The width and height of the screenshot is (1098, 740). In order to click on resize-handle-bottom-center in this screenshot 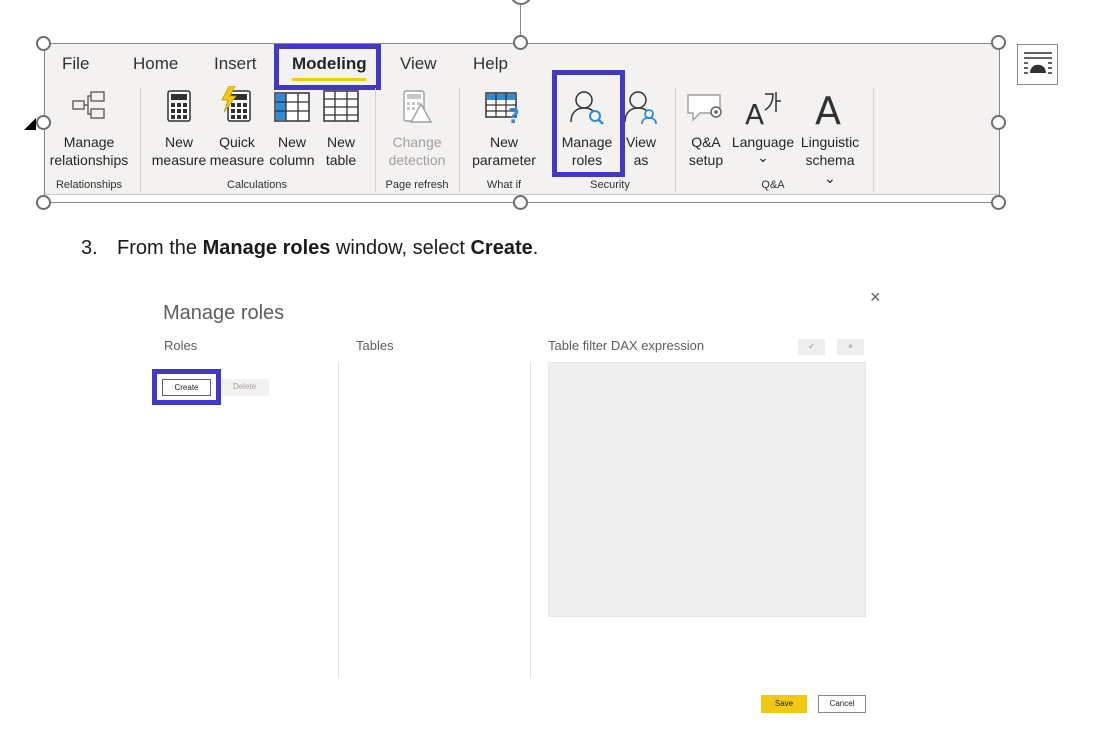, I will do `click(520, 202)`.